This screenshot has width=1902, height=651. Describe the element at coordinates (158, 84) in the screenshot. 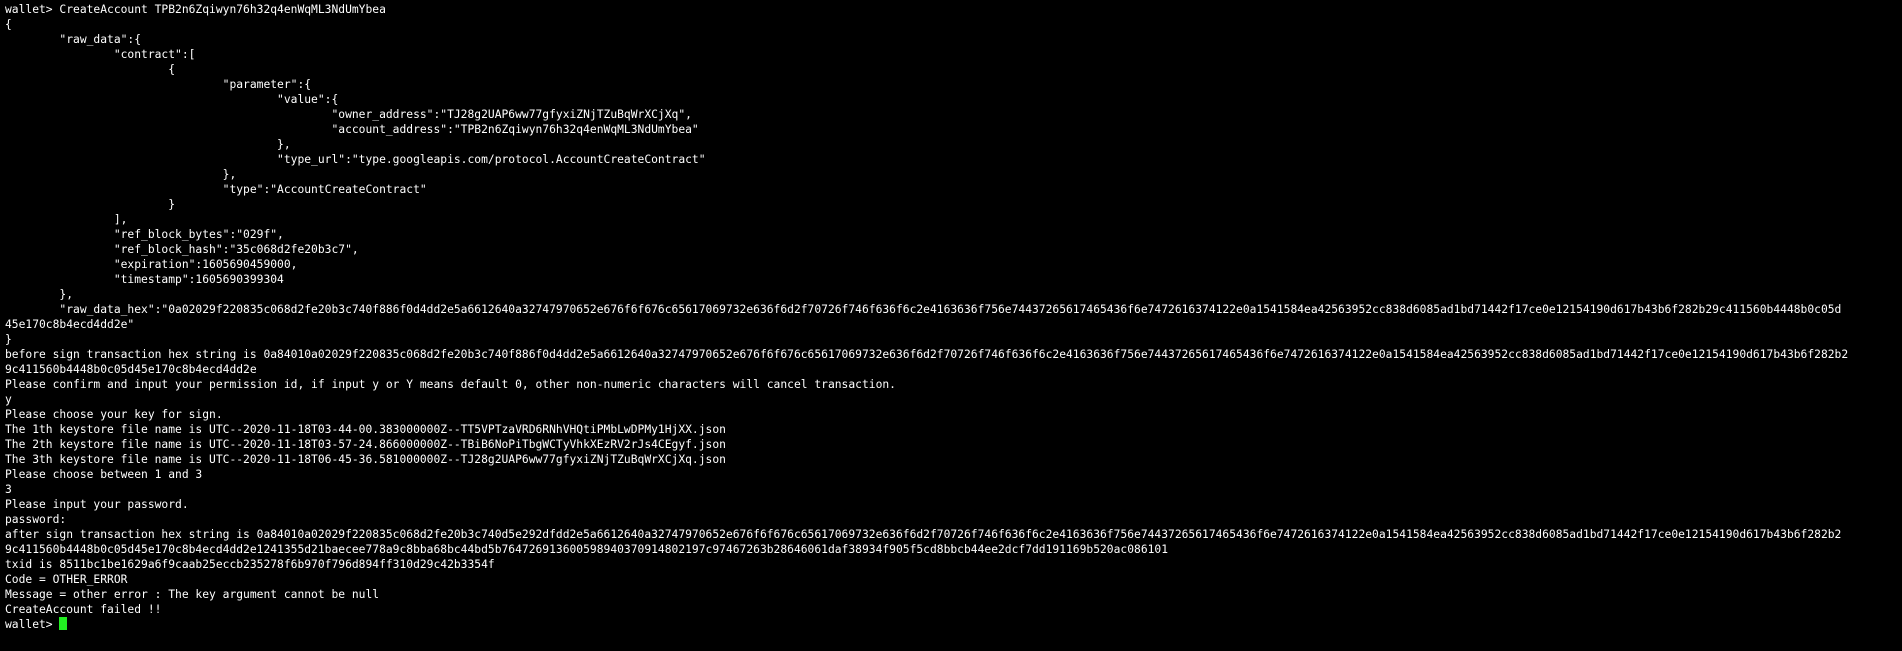

I see `output-line: "parameter":{` at that location.